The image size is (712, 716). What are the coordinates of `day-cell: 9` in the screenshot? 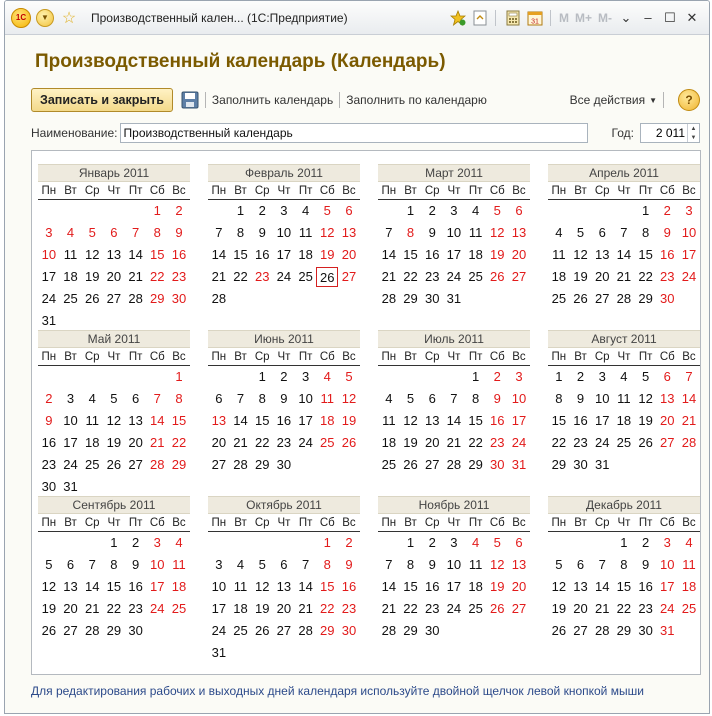 It's located at (497, 399).